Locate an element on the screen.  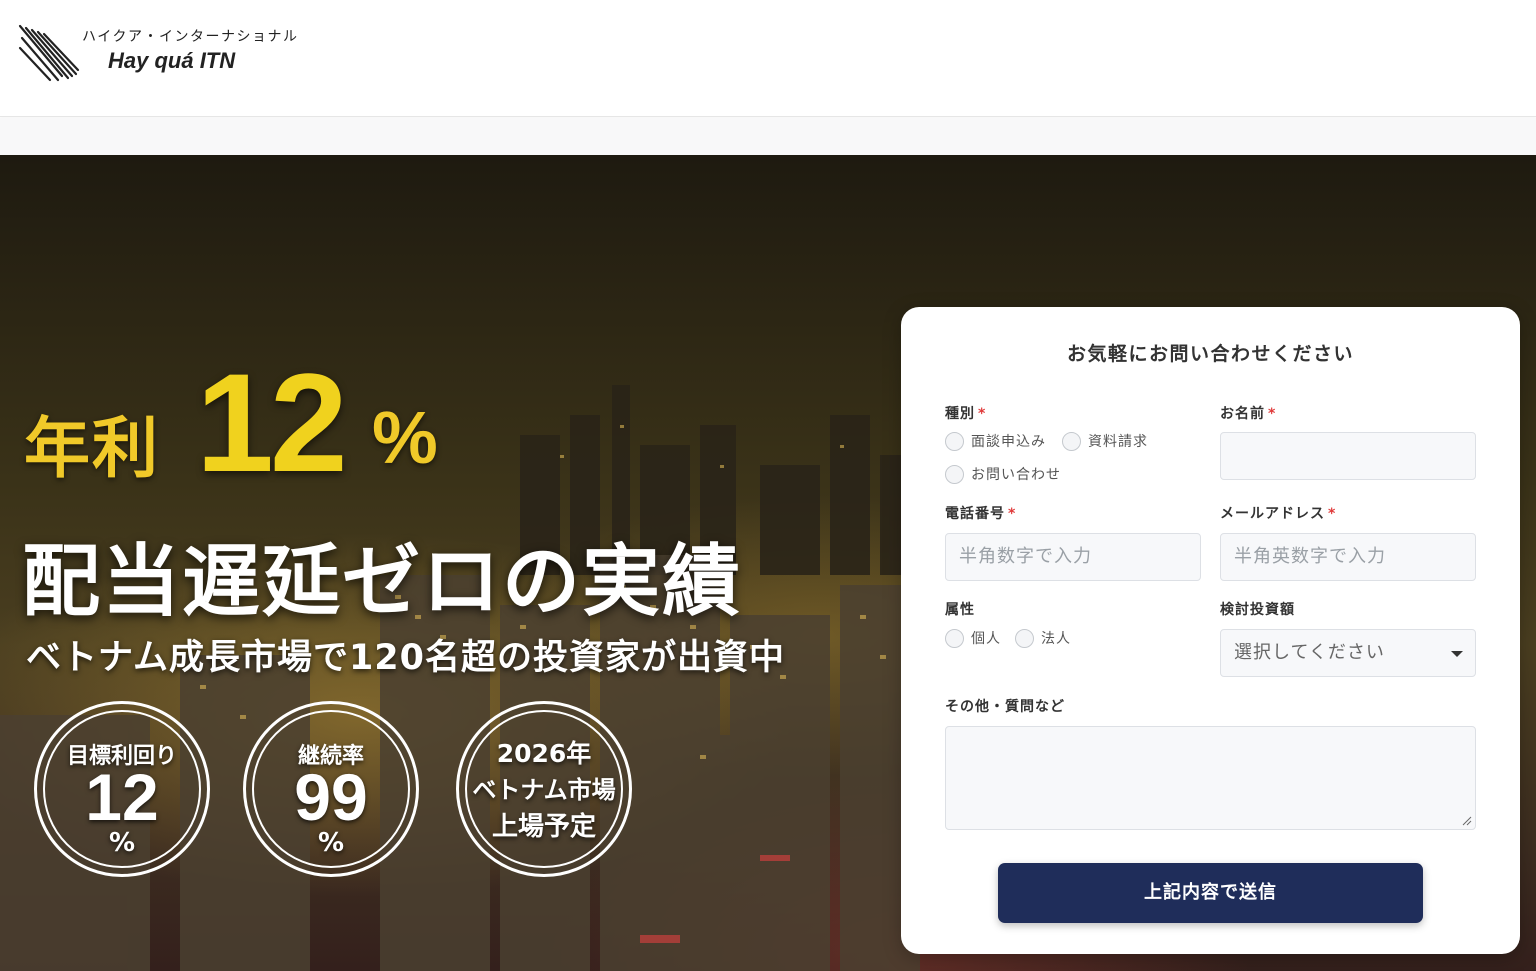
attribute-label: 属性 is located at coordinates (960, 610).